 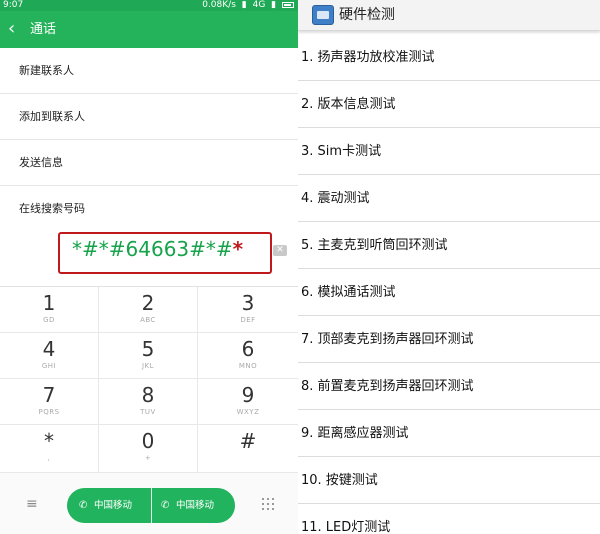 I want to click on test-item-keys: 10. 按键测试, so click(x=449, y=480).